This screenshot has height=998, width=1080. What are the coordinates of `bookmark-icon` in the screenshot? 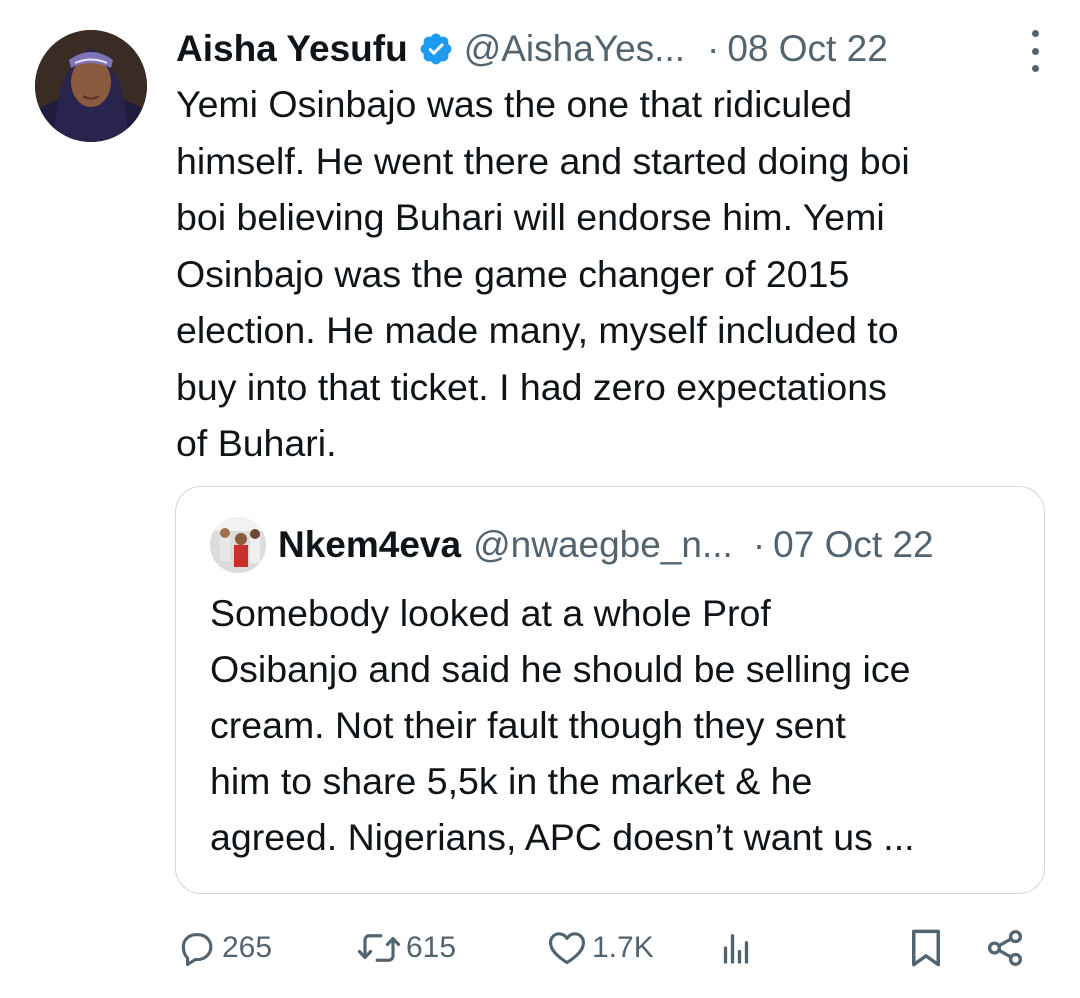 It's located at (926, 948).